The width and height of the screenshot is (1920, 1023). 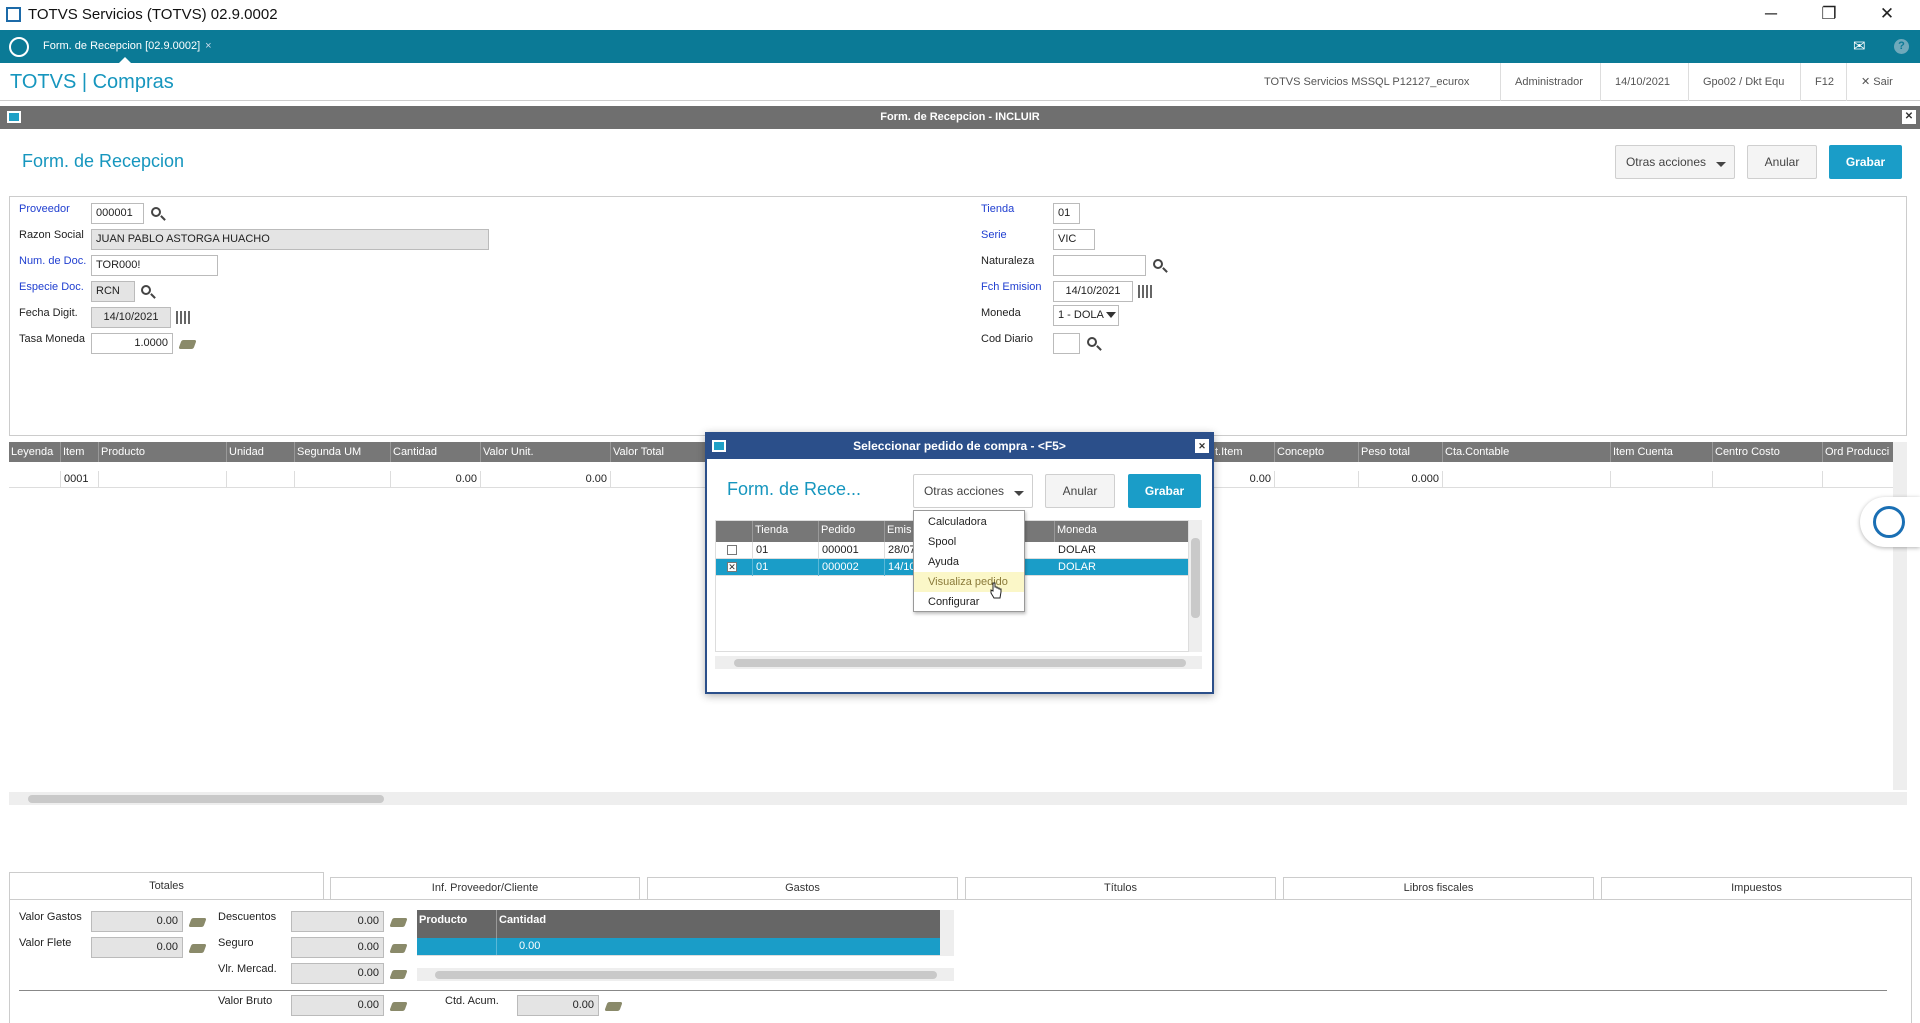 I want to click on cancel-button: Anular, so click(x=1782, y=162).